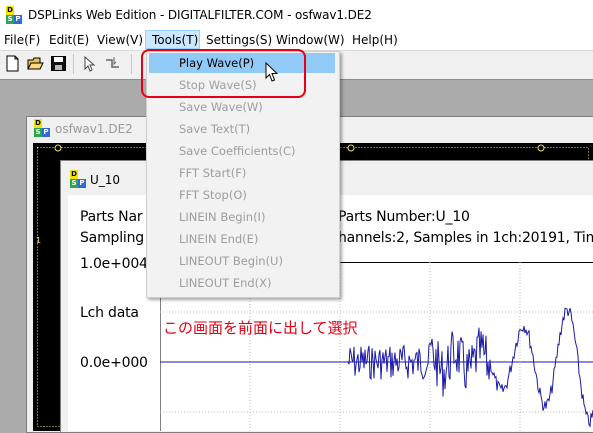 The height and width of the screenshot is (433, 593). What do you see at coordinates (237, 151) in the screenshot?
I see `menu-item-save-coefficients: Save Coefficients(C)` at bounding box center [237, 151].